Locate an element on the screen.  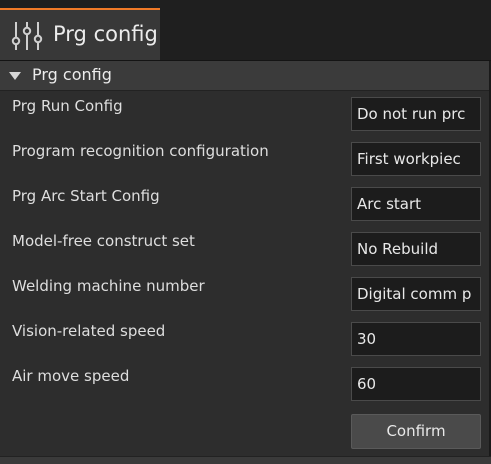
model-free-construct-set-field: No Rebuild is located at coordinates (416, 249).